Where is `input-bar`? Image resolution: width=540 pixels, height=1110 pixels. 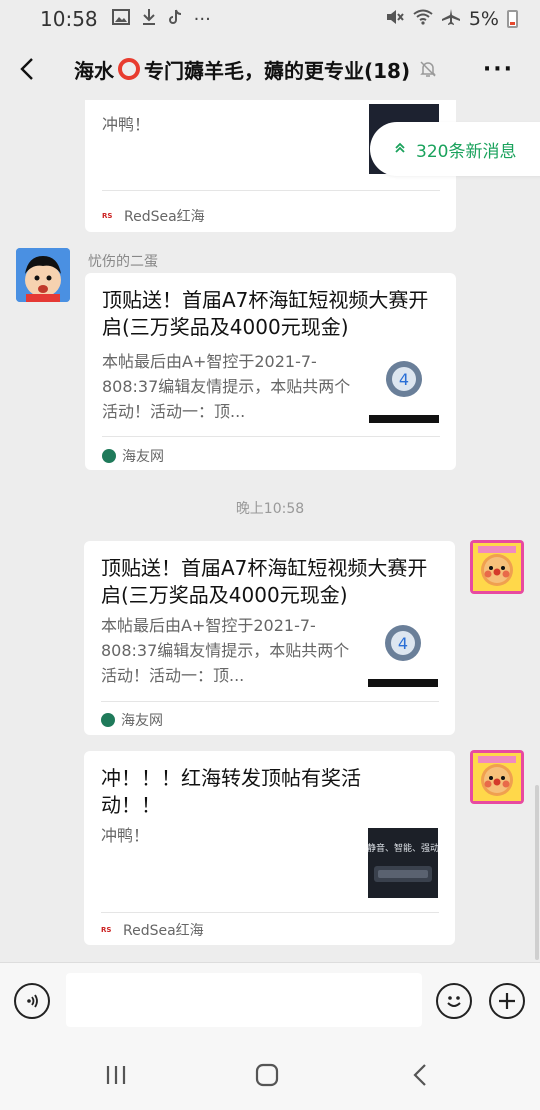
input-bar is located at coordinates (270, 1000).